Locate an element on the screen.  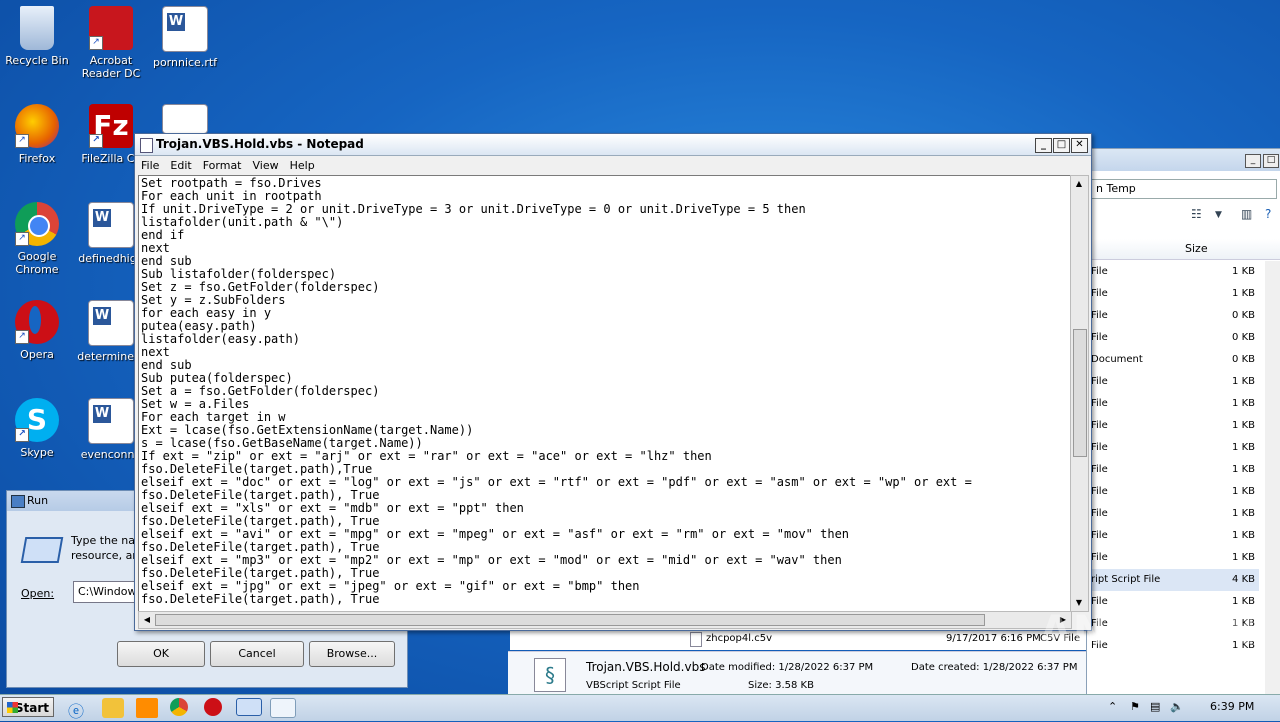
help-icon: ? is located at coordinates (1268, 214).